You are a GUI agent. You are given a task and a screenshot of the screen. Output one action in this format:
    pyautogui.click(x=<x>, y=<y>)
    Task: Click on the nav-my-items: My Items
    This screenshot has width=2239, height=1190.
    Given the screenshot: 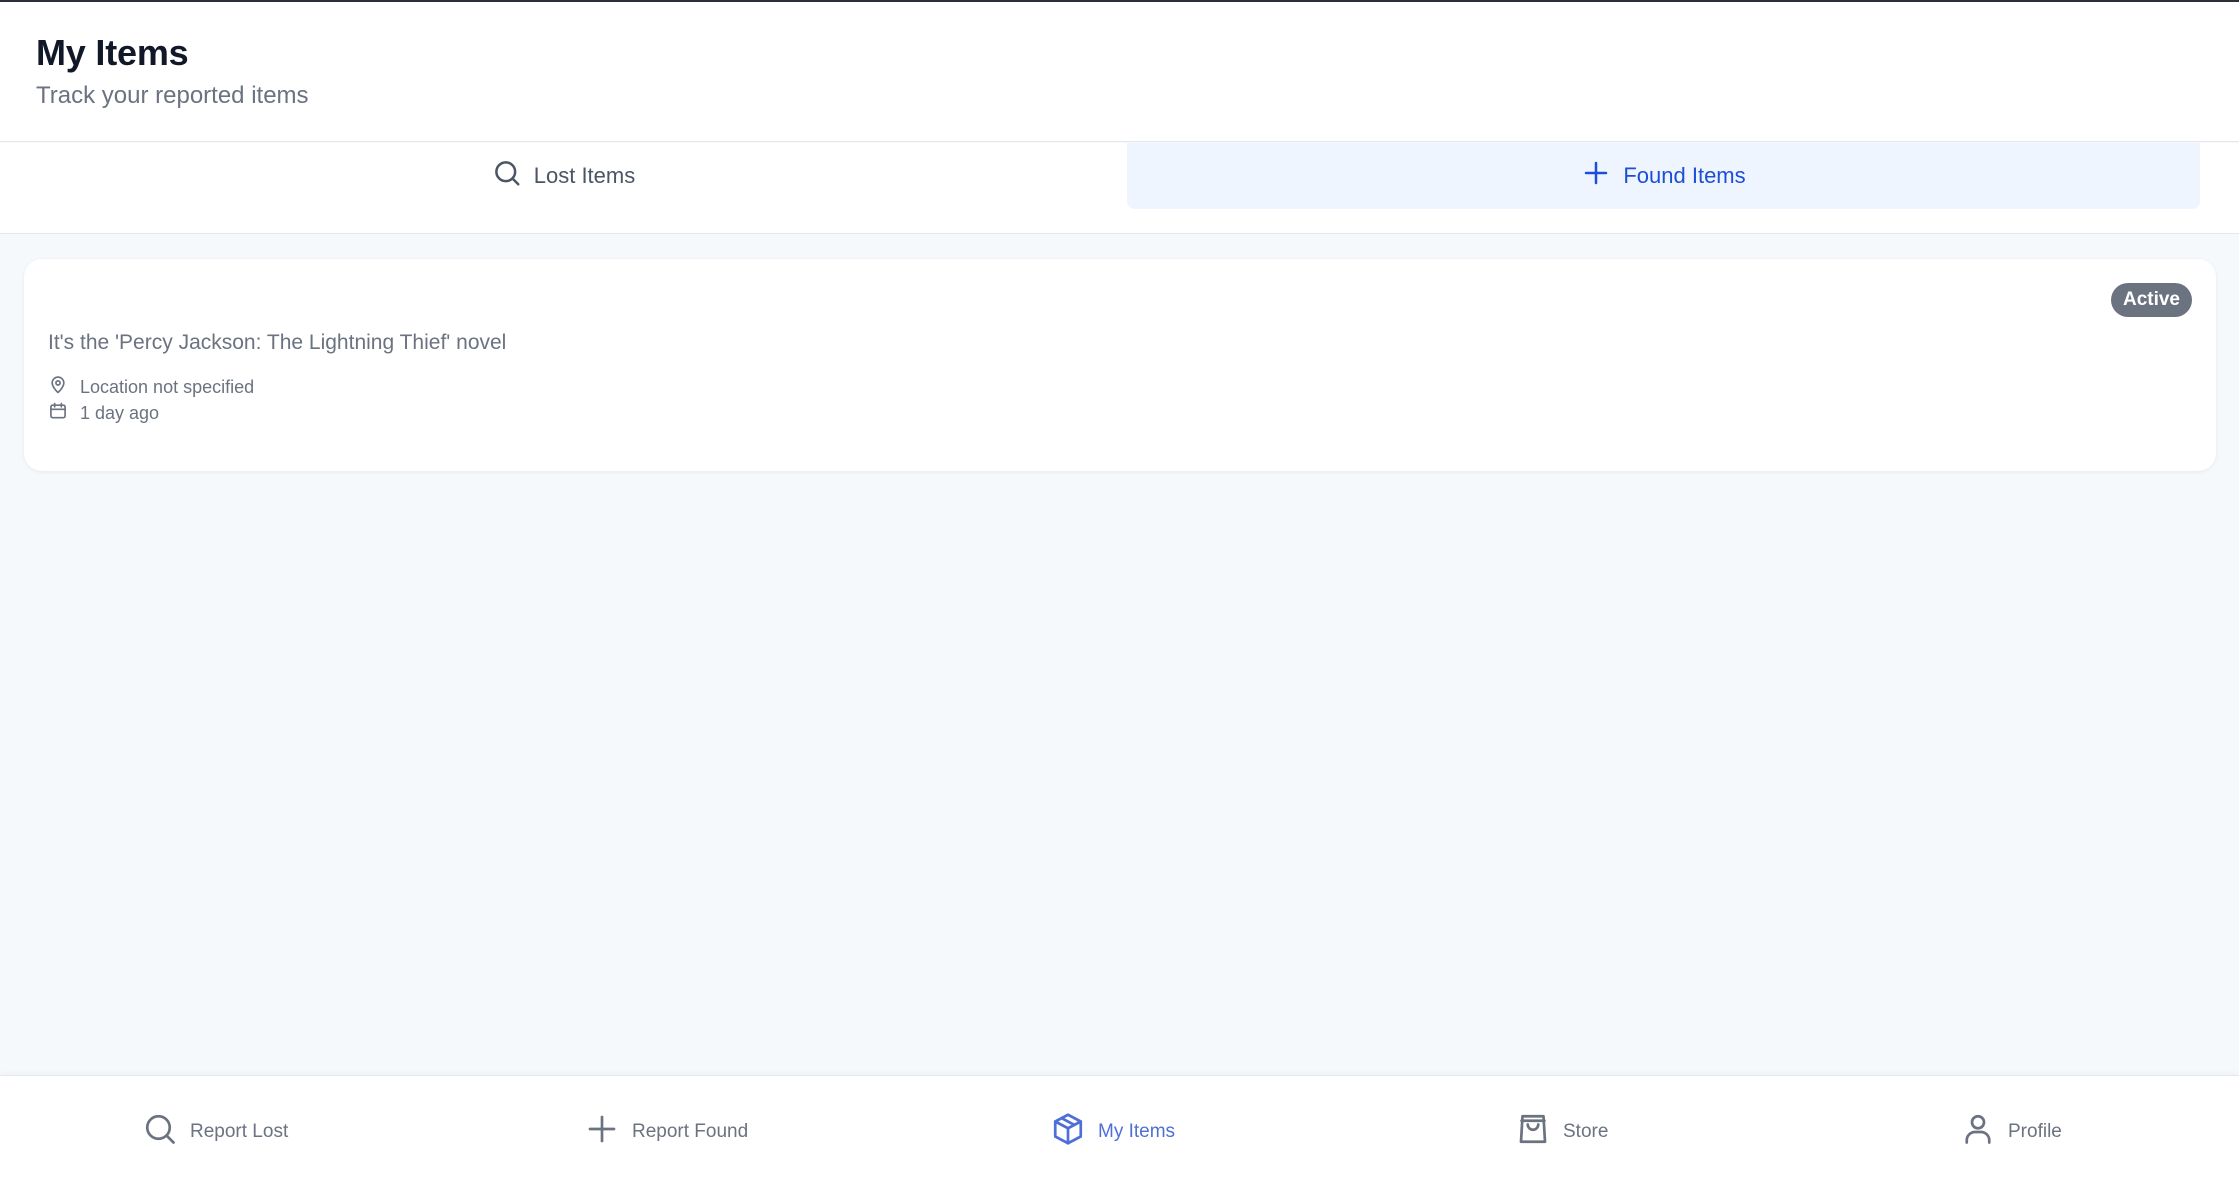 What is the action you would take?
    pyautogui.click(x=1112, y=1132)
    